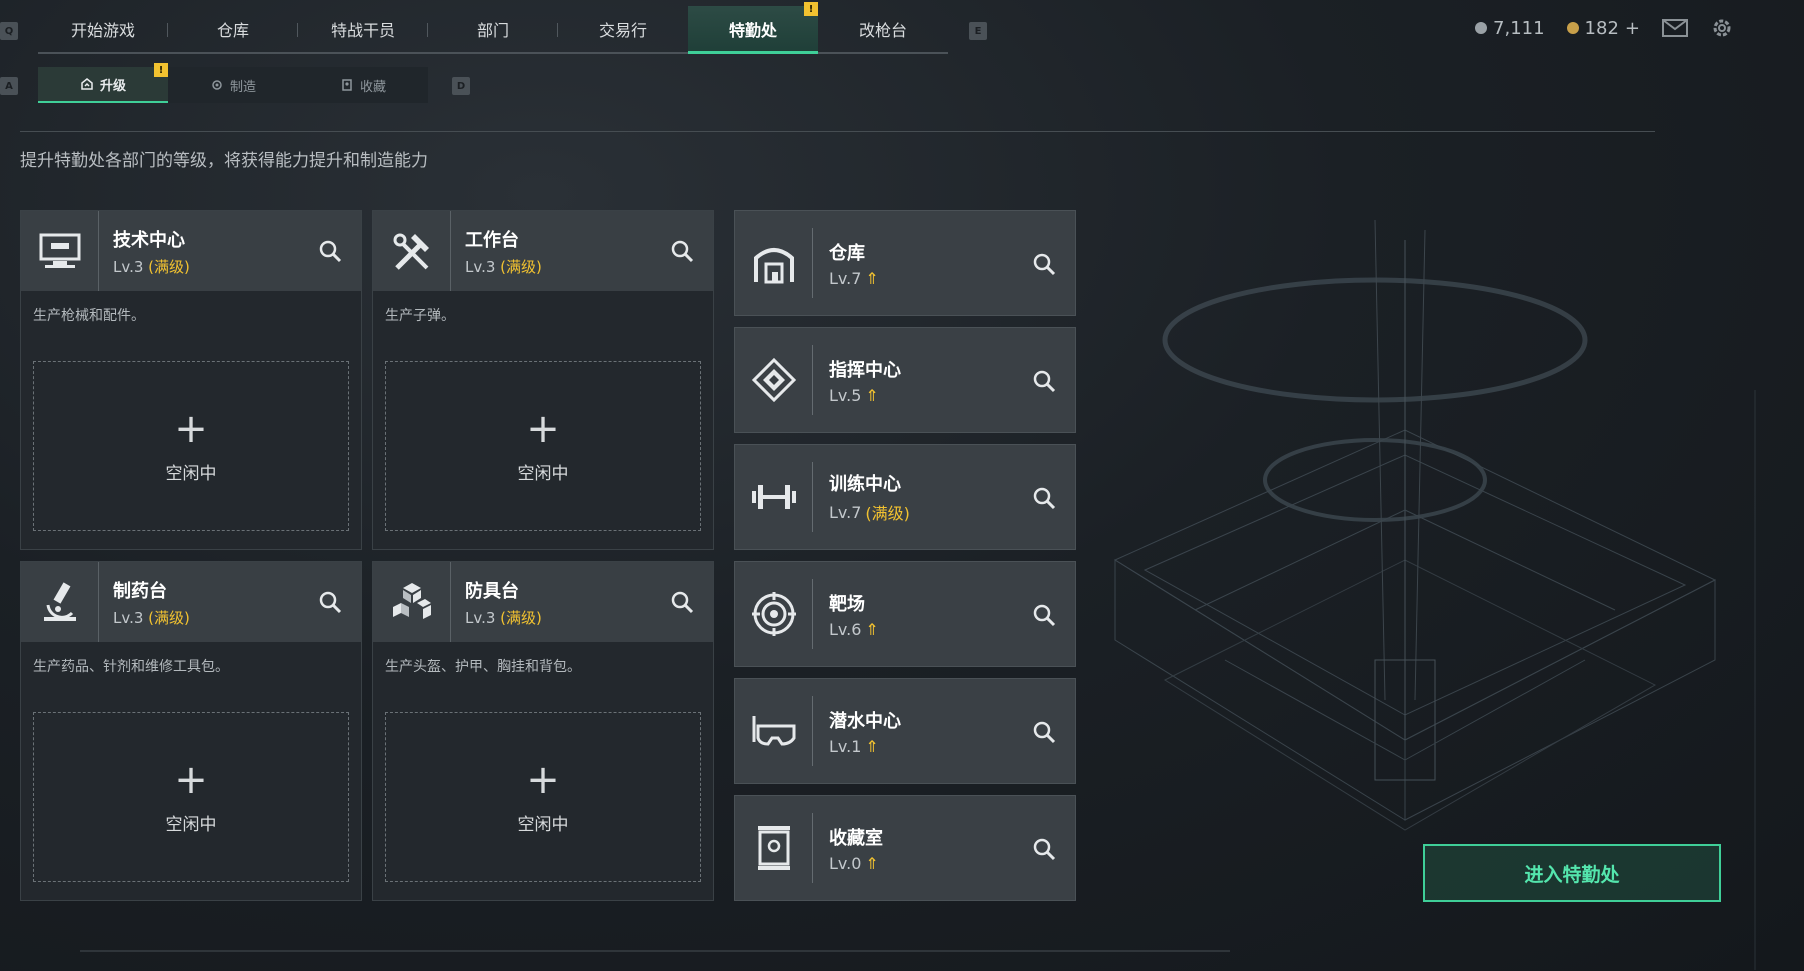  Describe the element at coordinates (774, 497) in the screenshot. I see `dumbbell-icon` at that location.